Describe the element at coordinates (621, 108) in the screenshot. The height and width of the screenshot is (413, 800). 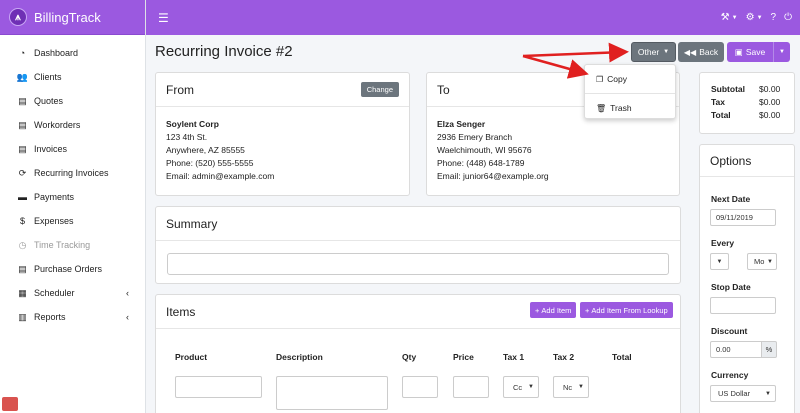
I see `trash-label: Trash` at that location.